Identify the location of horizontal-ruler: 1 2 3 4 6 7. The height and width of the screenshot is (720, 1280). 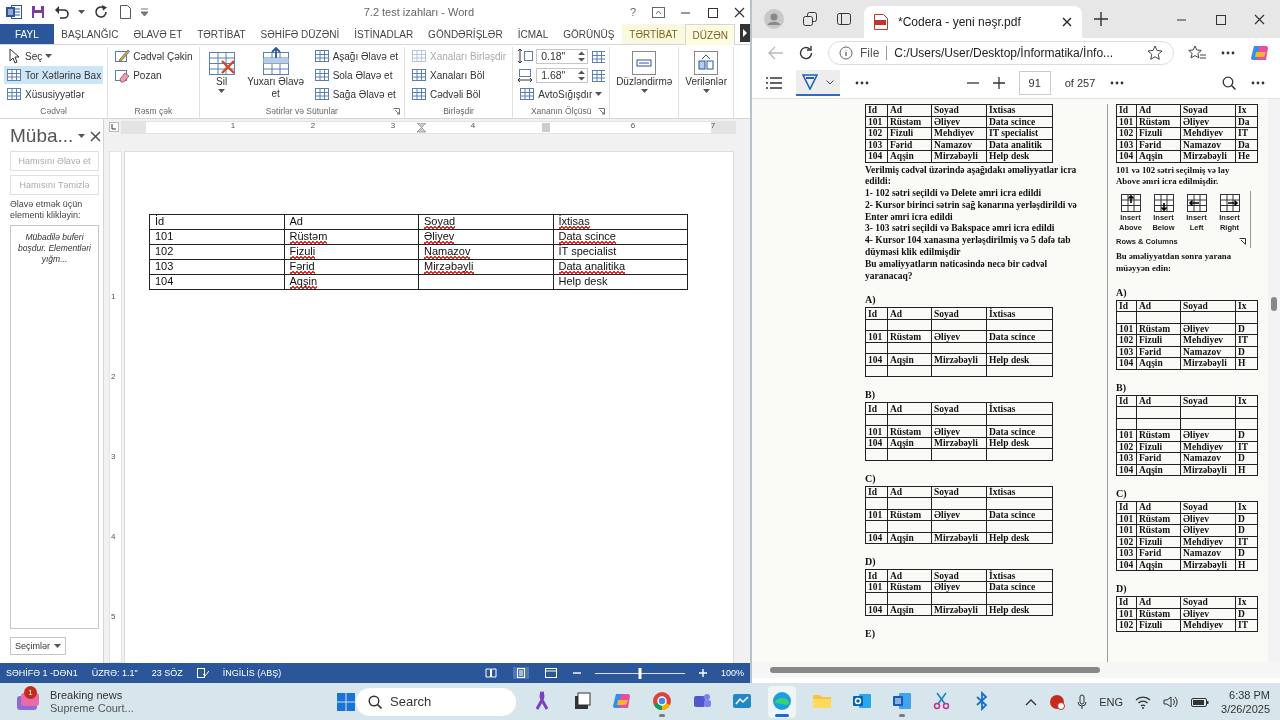
(428, 127).